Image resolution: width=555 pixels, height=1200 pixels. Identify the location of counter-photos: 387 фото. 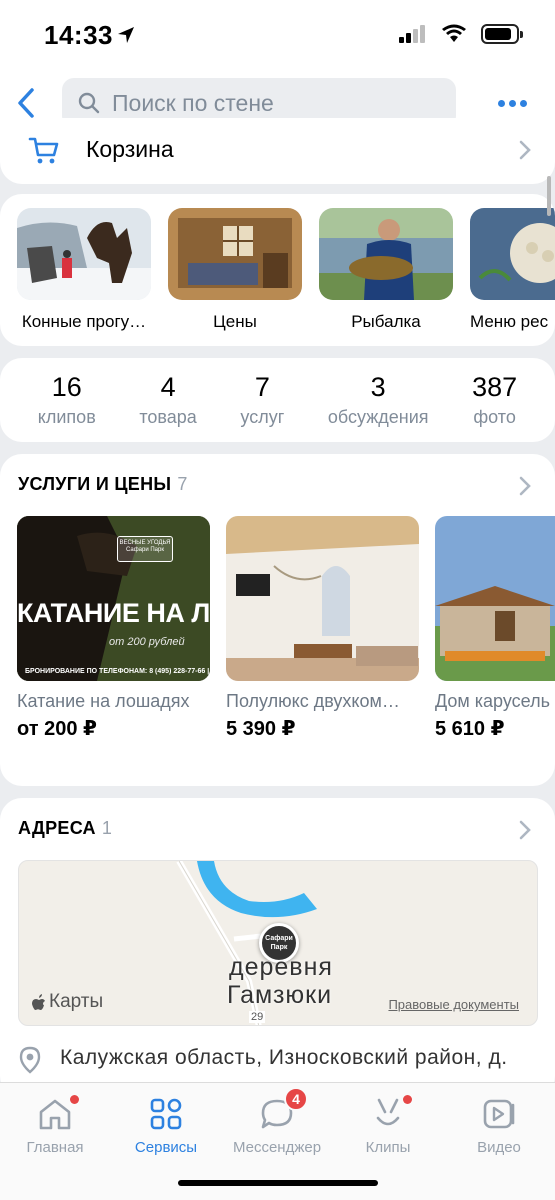
(494, 400).